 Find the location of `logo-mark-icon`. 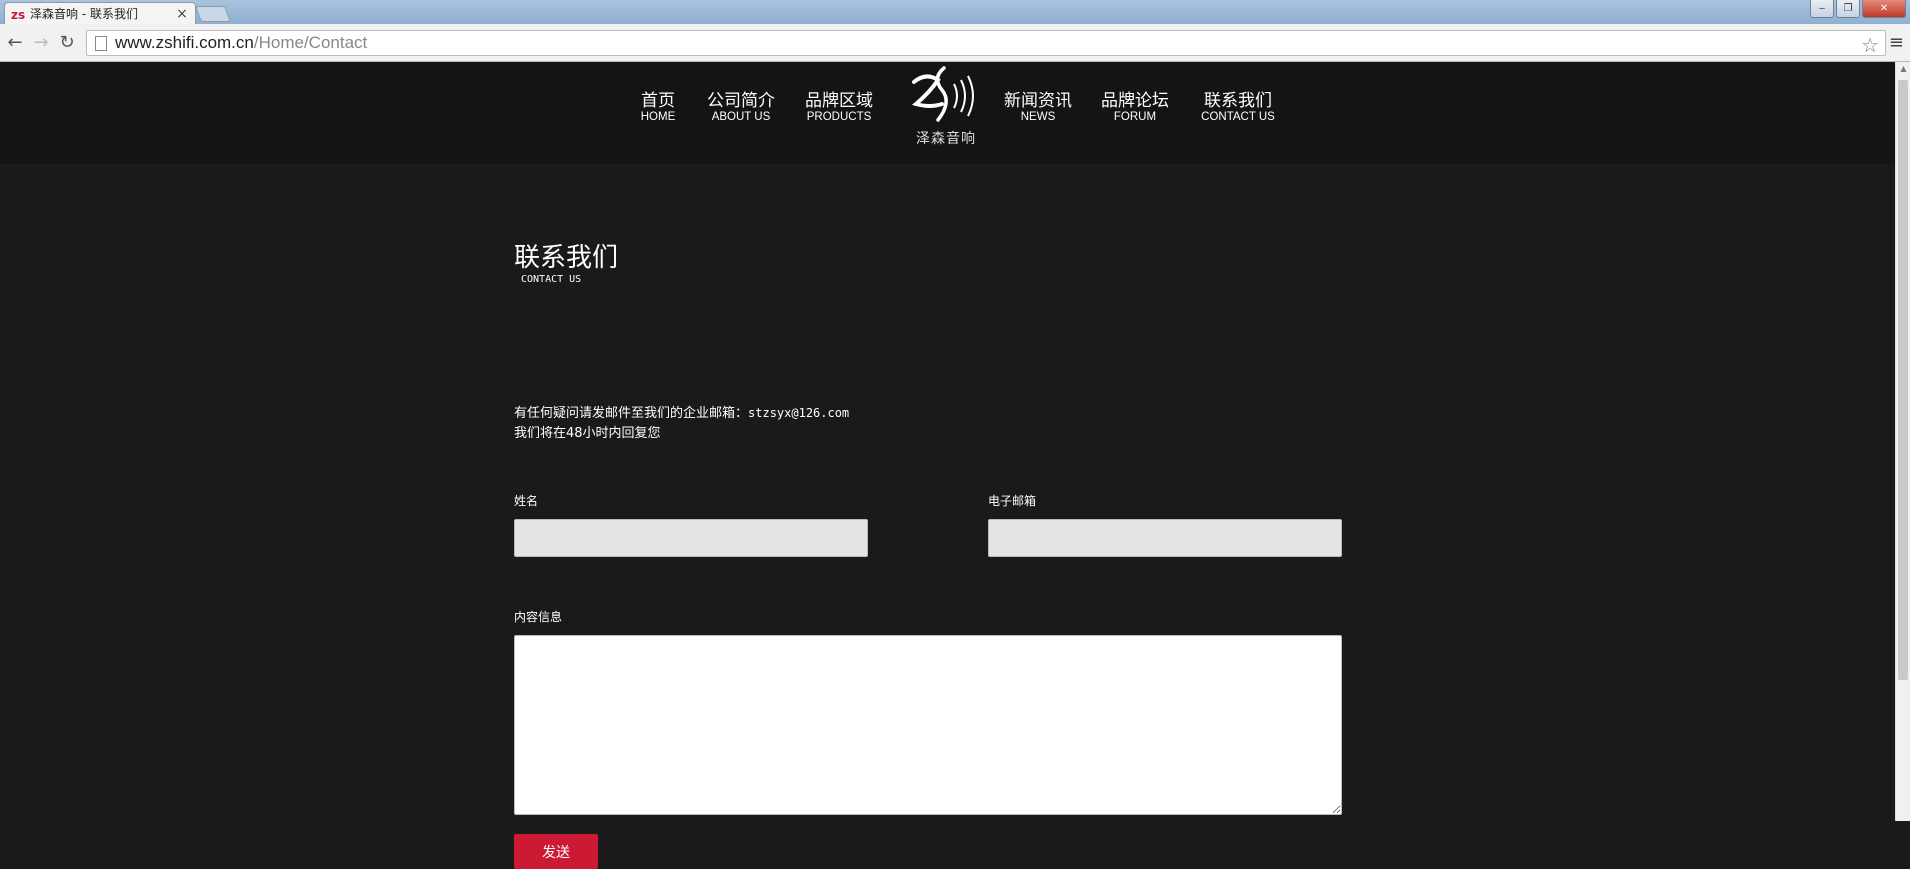

logo-mark-icon is located at coordinates (942, 94).